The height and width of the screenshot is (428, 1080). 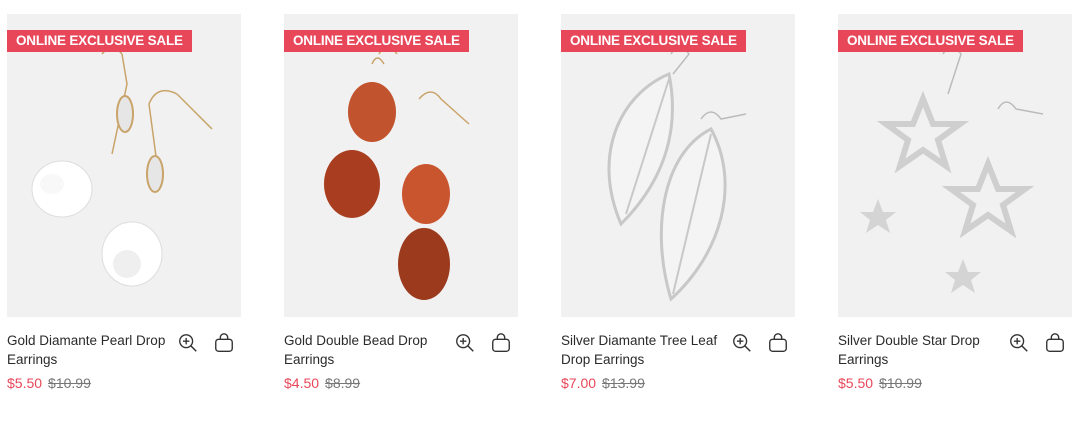 What do you see at coordinates (364, 350) in the screenshot?
I see `product-name: Gold Double Bead Drop Earrings` at bounding box center [364, 350].